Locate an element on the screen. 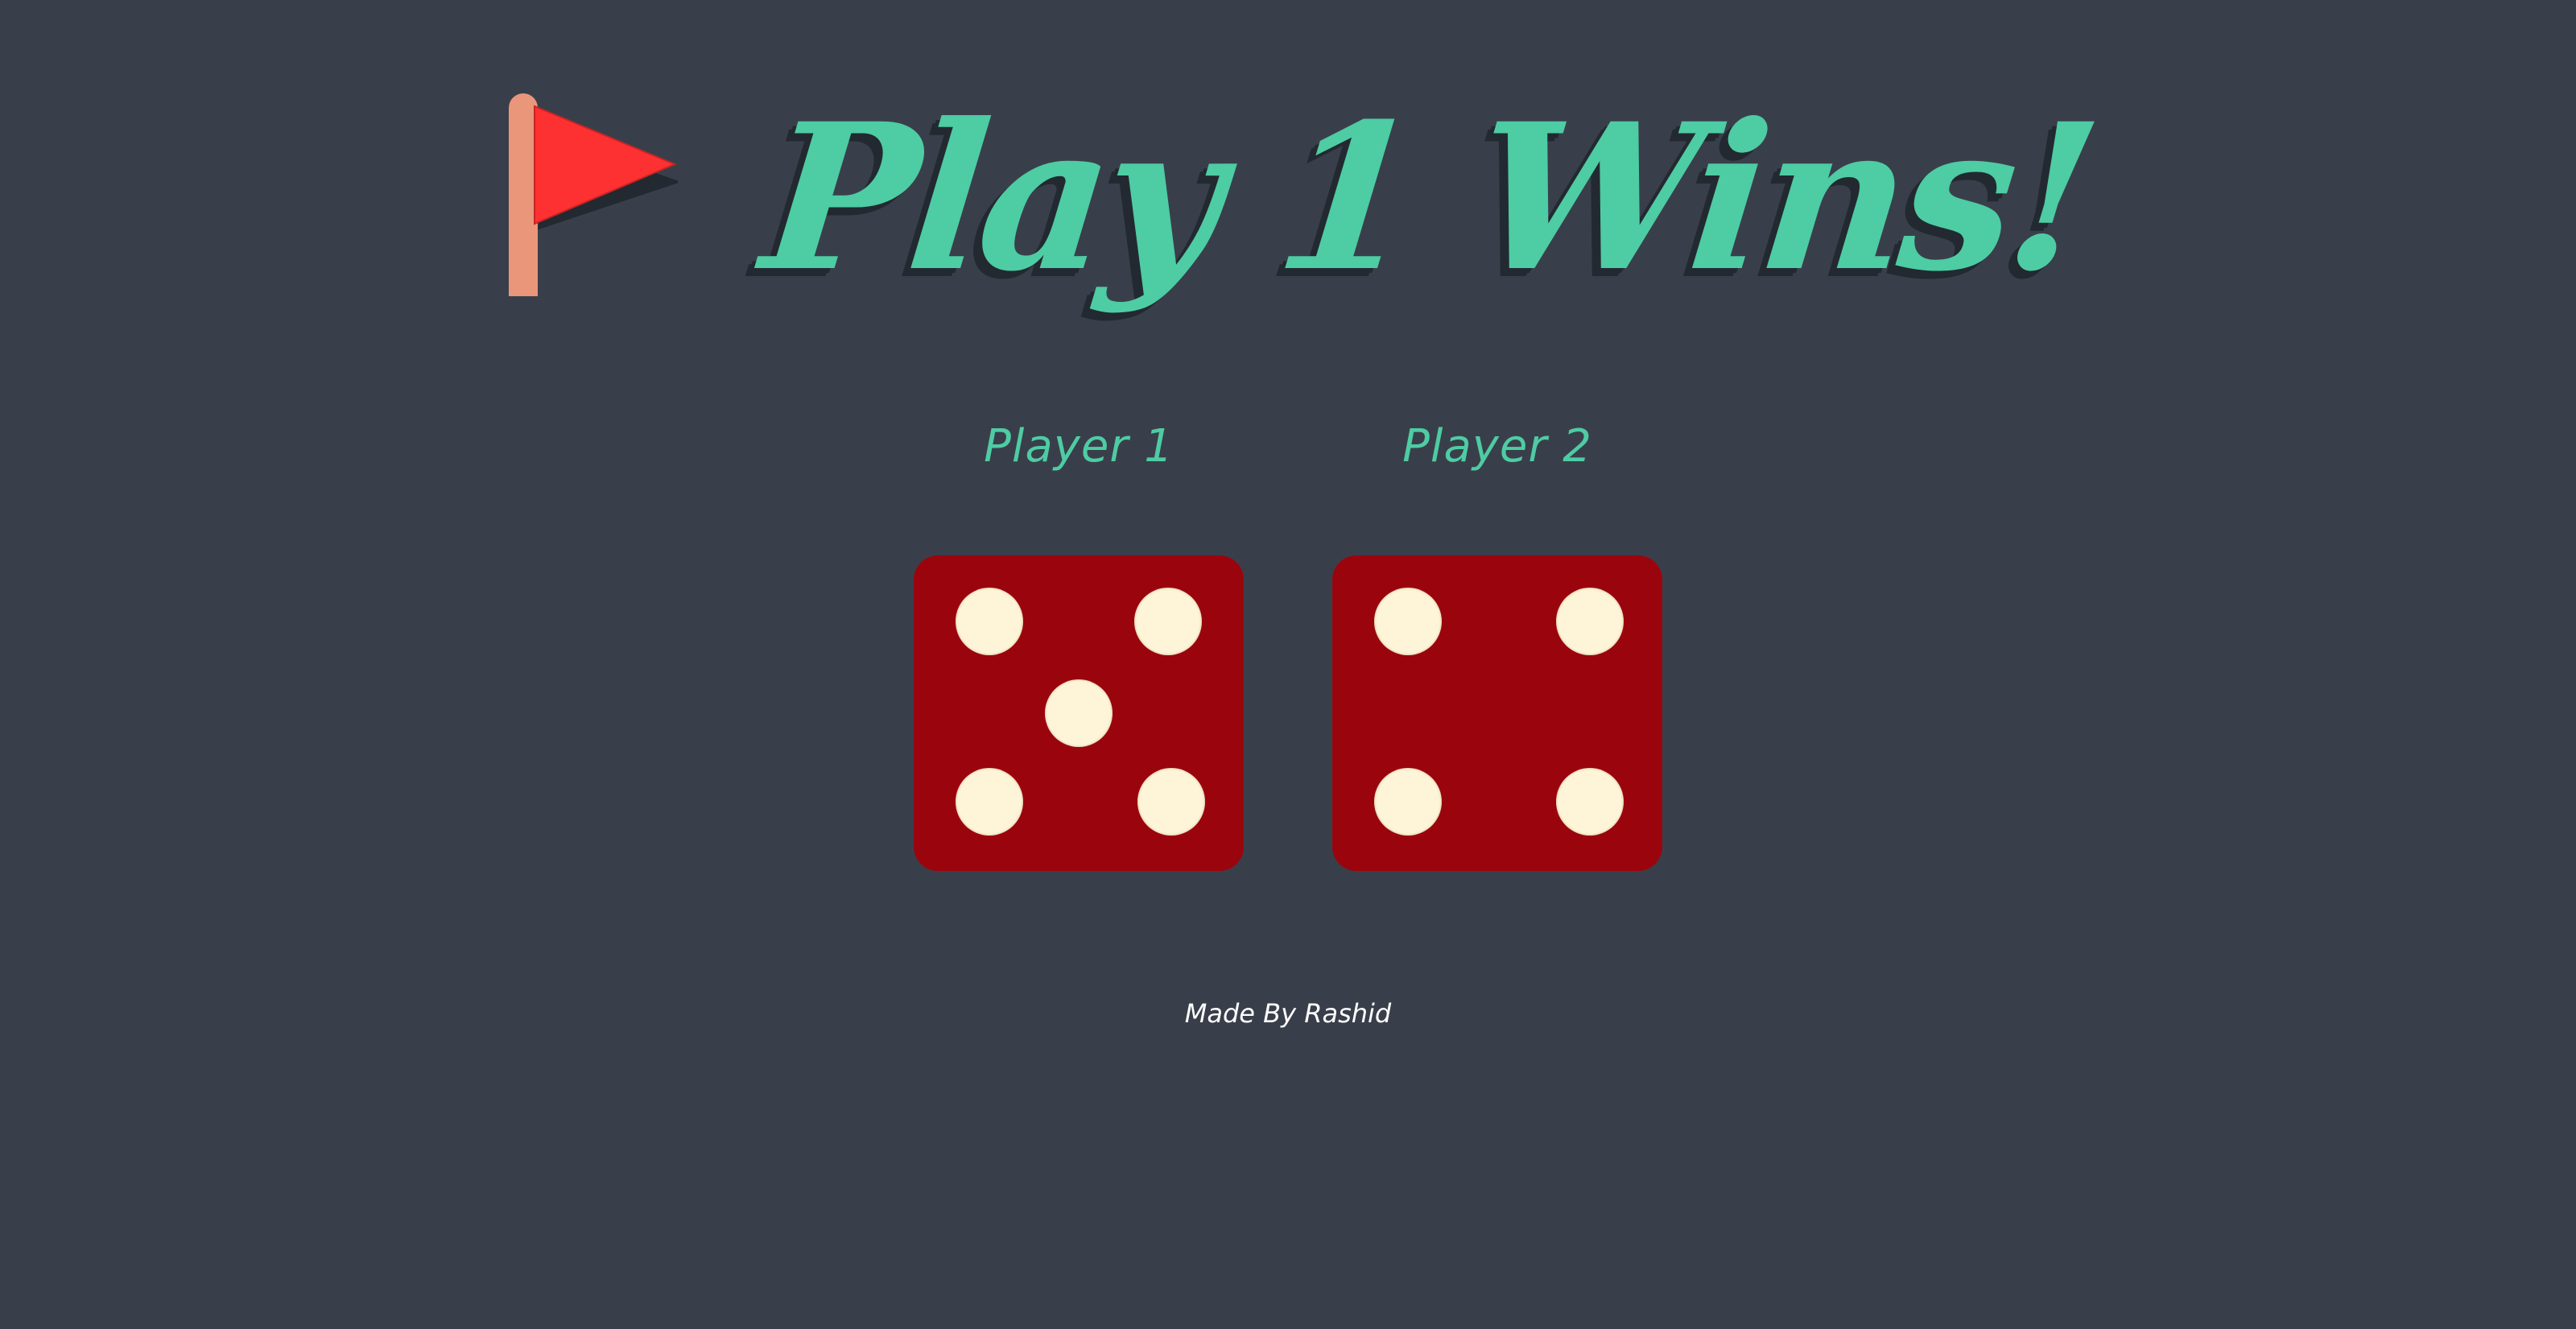  player-2-panel: Player 2 is located at coordinates (1497, 641).